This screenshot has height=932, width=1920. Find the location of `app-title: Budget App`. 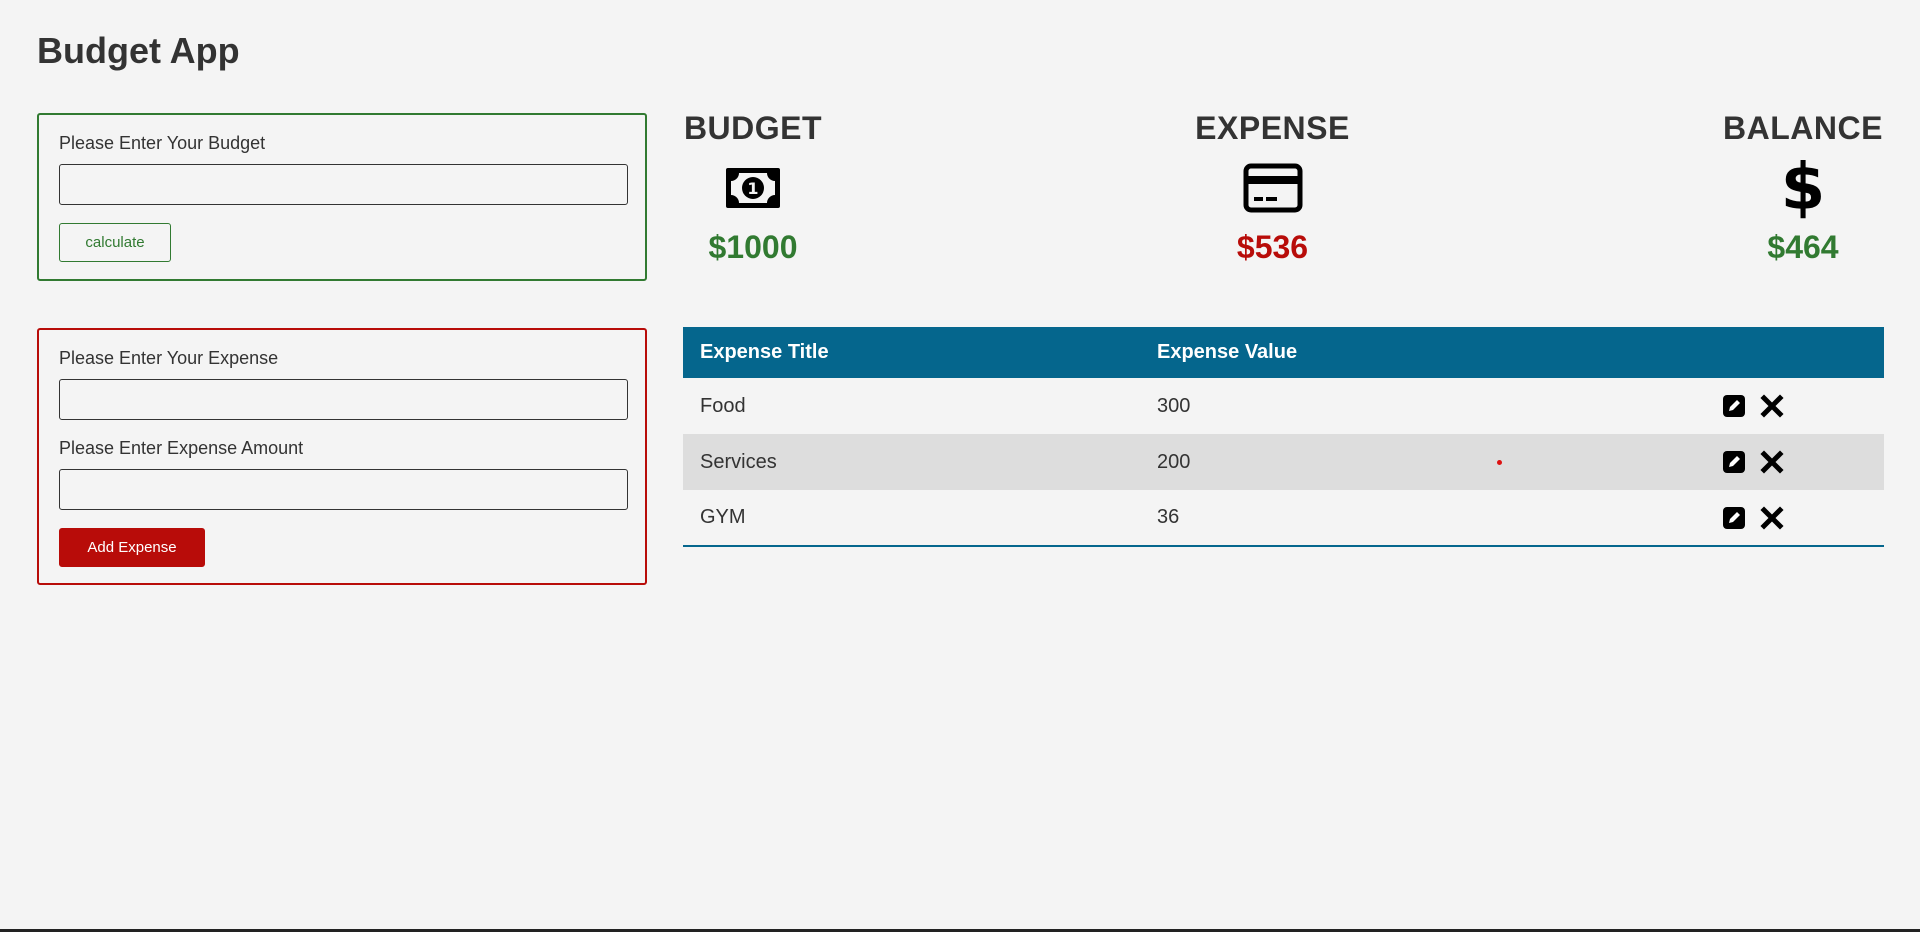

app-title: Budget App is located at coordinates (138, 50).